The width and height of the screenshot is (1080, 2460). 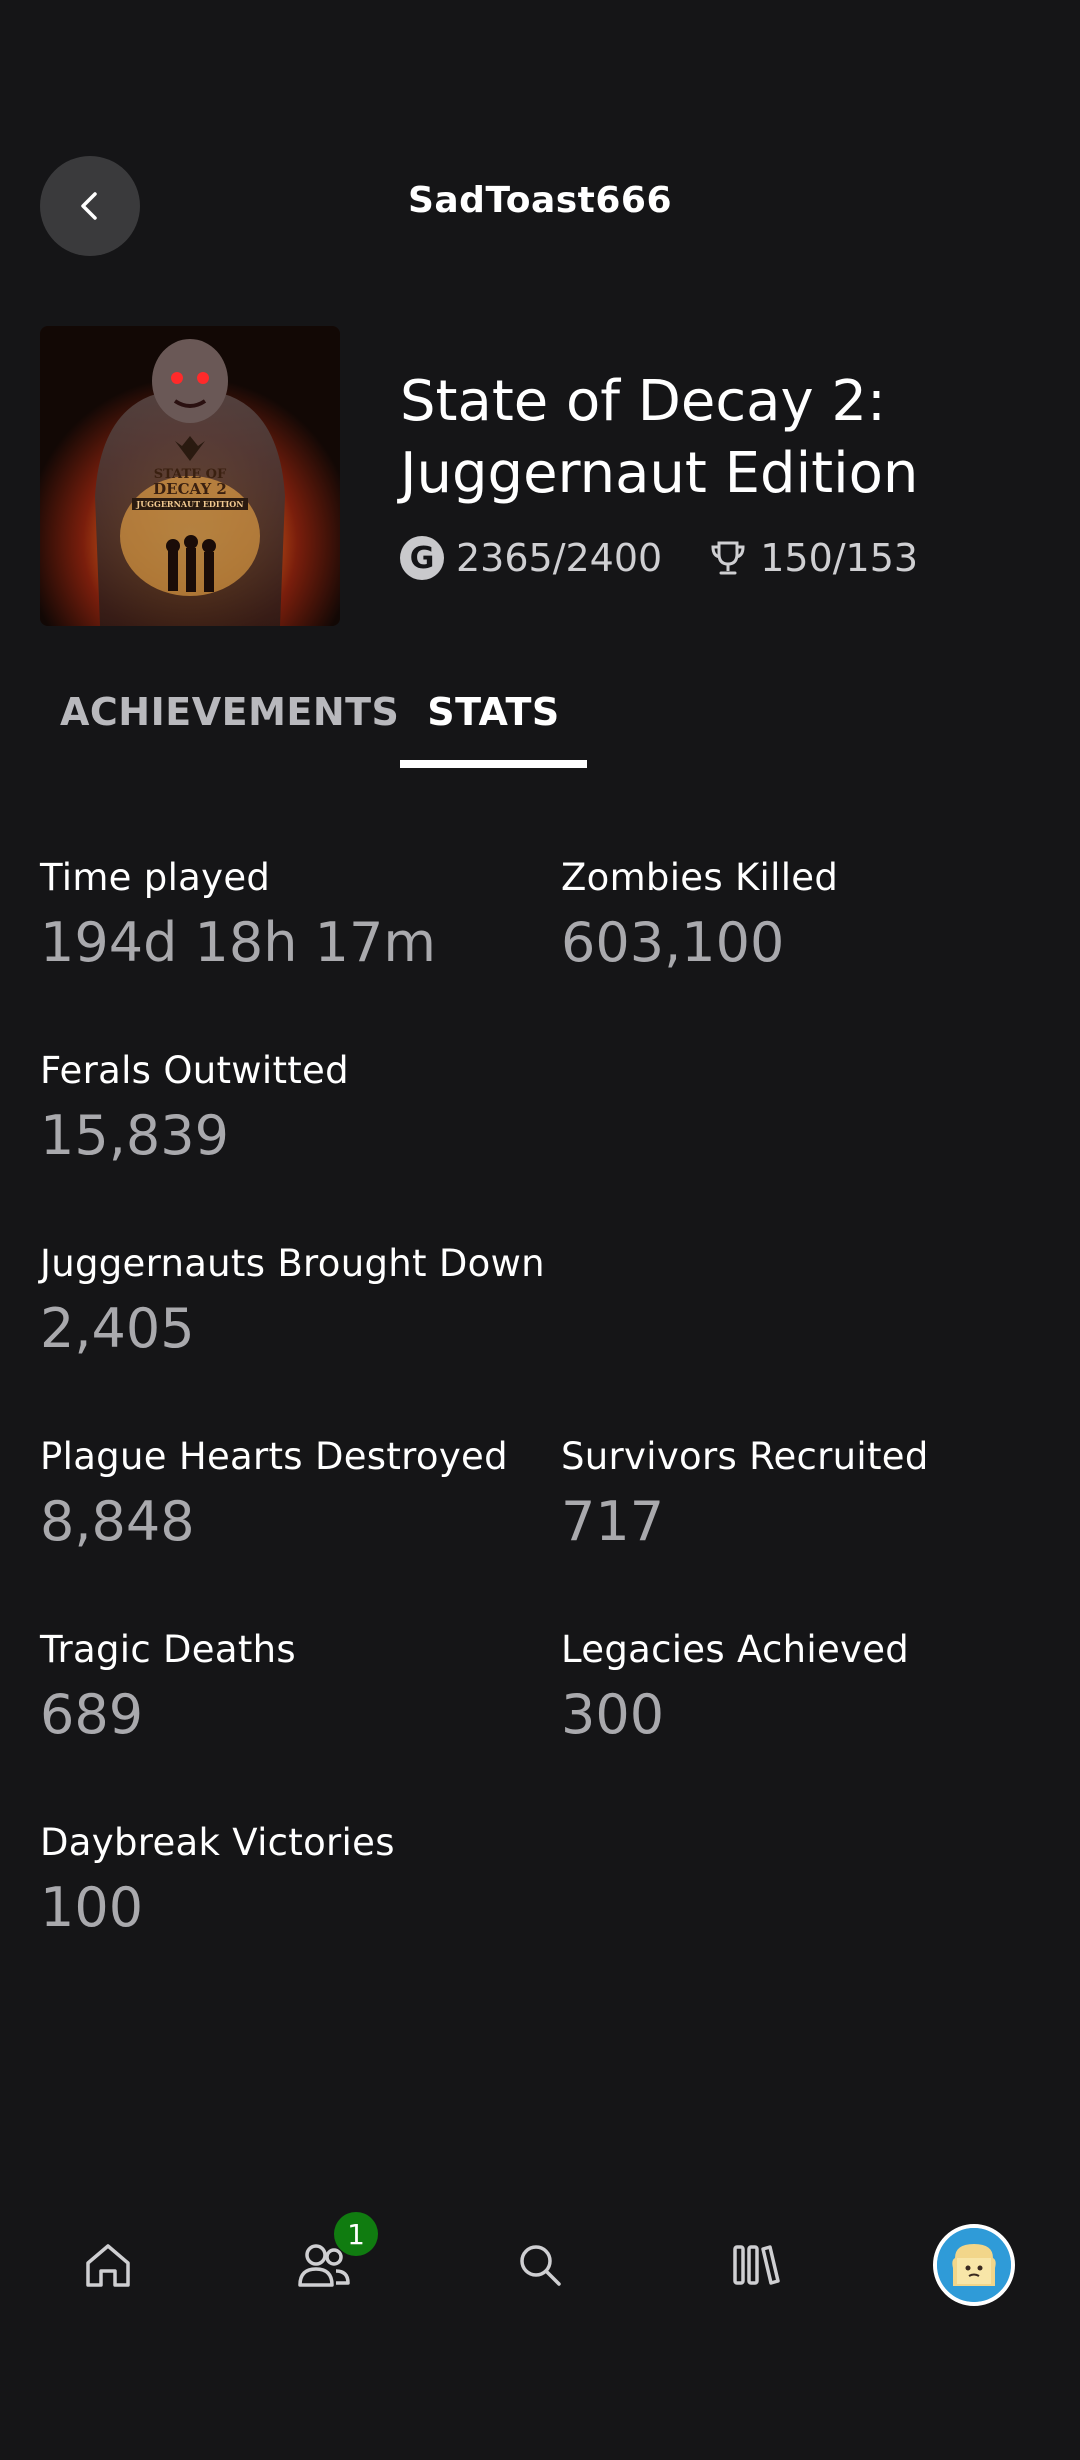 I want to click on nav-profile, so click(x=974, y=2265).